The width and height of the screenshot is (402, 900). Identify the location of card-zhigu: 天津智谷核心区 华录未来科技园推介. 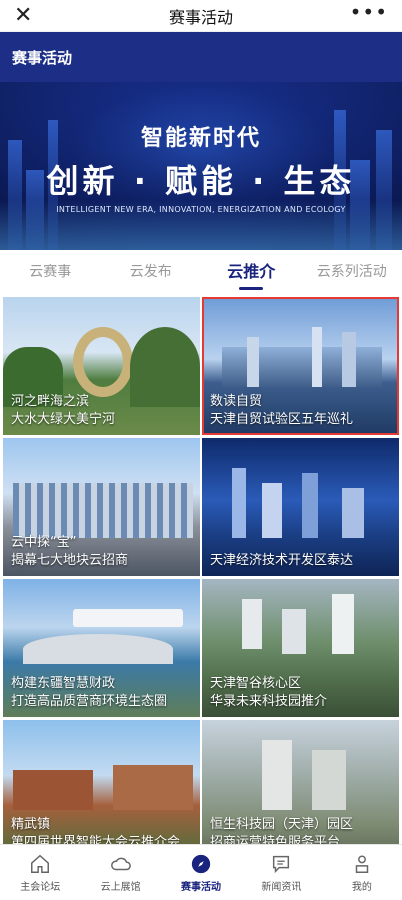
(300, 648).